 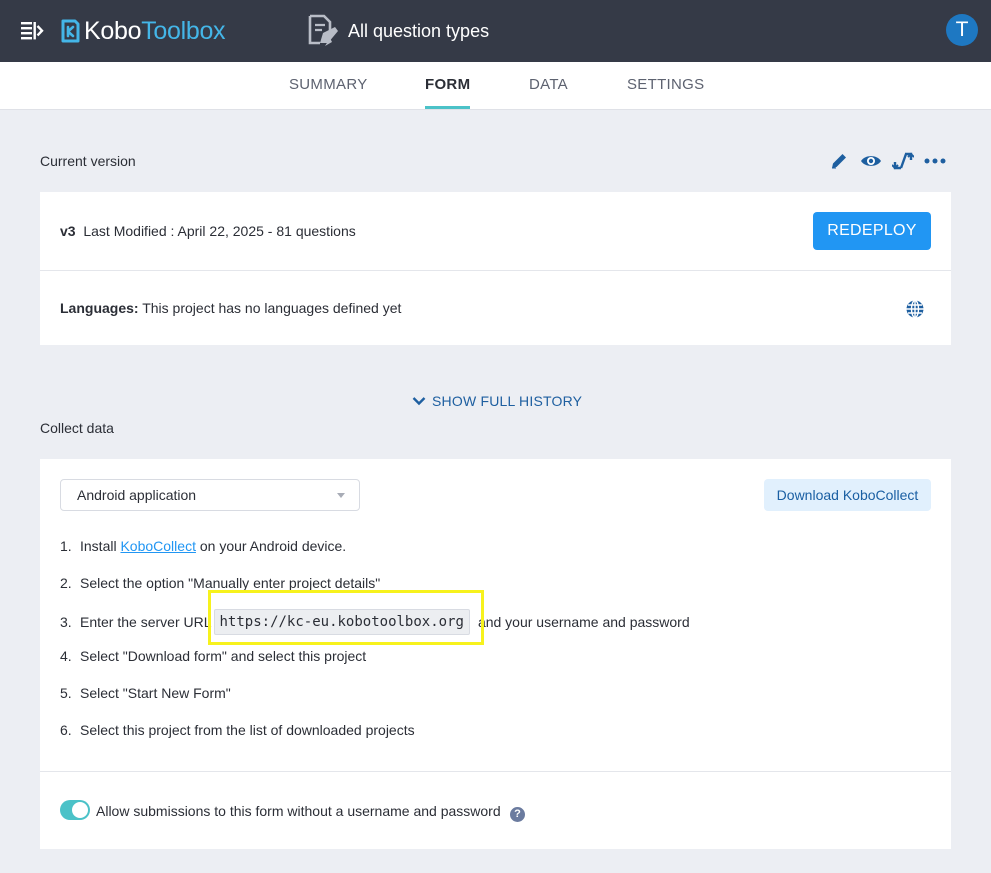 I want to click on show-full-history-link: SHOW FULL HISTORY, so click(x=497, y=401).